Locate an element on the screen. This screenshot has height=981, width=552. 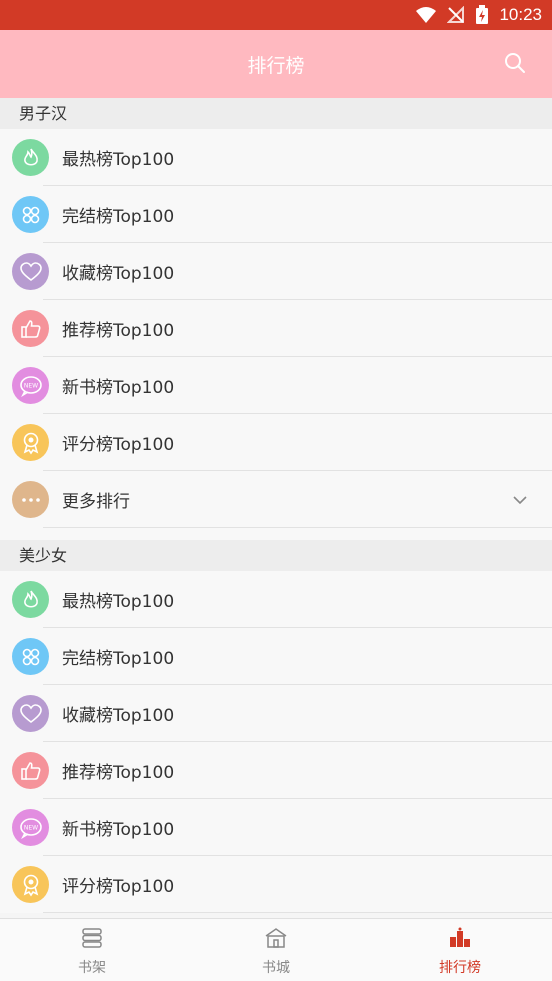
list-item-label: 更多排行 is located at coordinates (96, 502).